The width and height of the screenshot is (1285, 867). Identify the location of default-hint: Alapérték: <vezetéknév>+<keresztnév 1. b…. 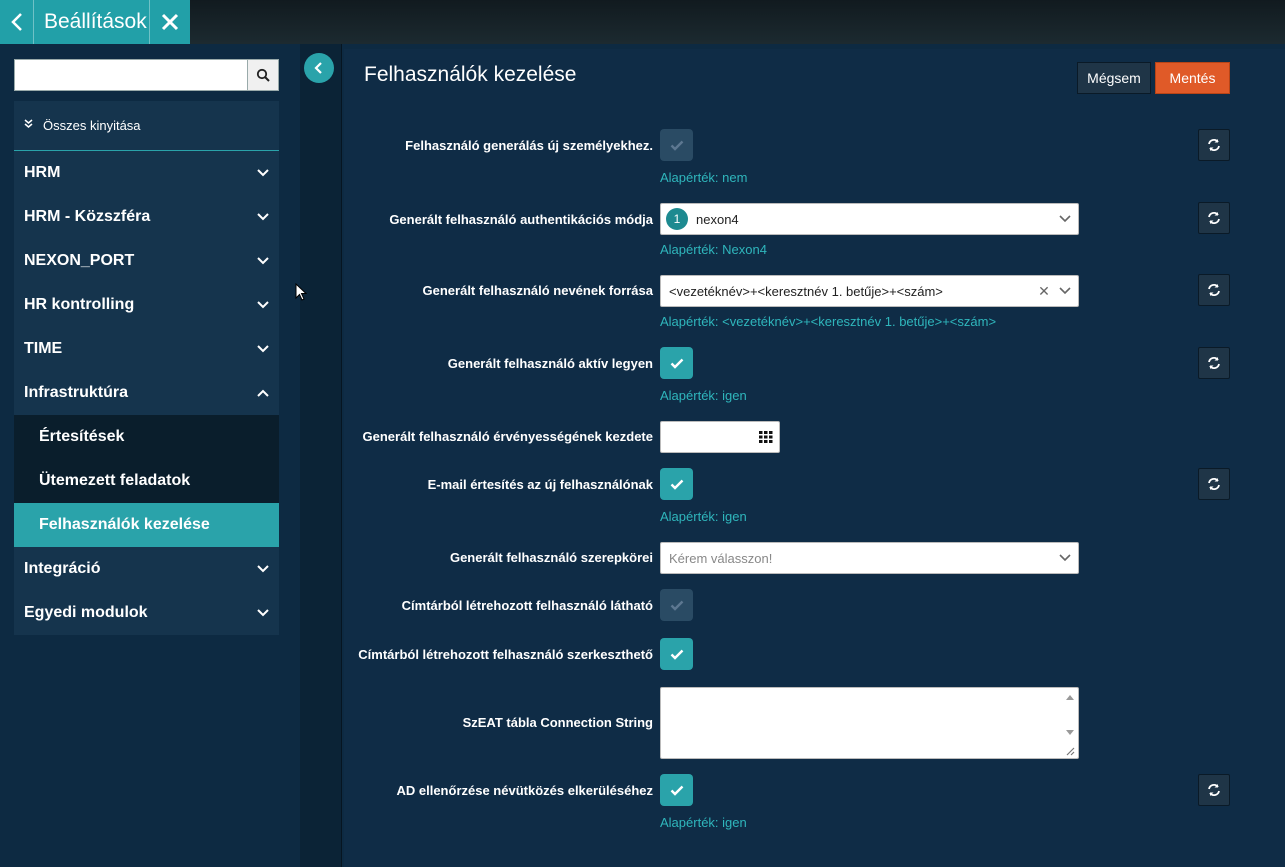
(828, 321).